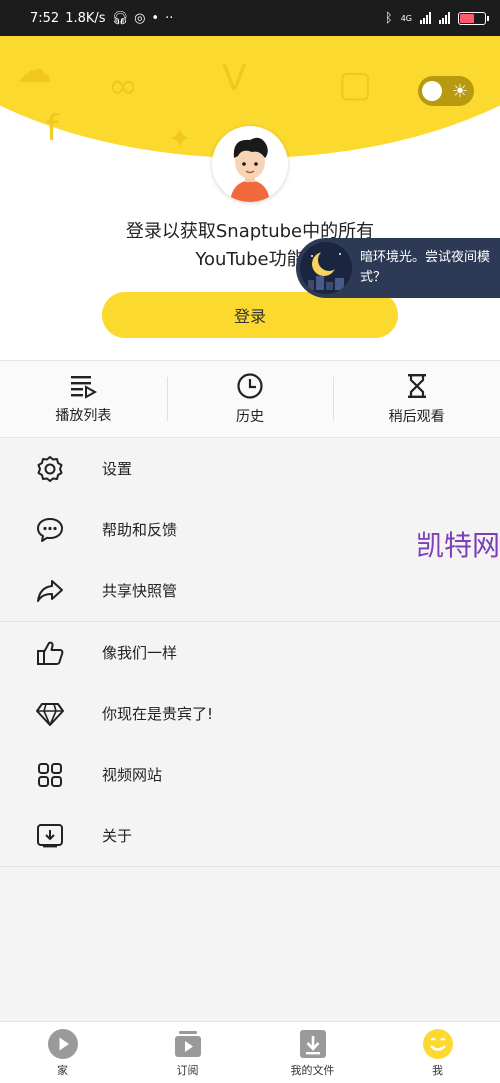 Image resolution: width=500 pixels, height=1083 pixels. I want to click on quick-watch-later-label: 稍后观看, so click(416, 417).